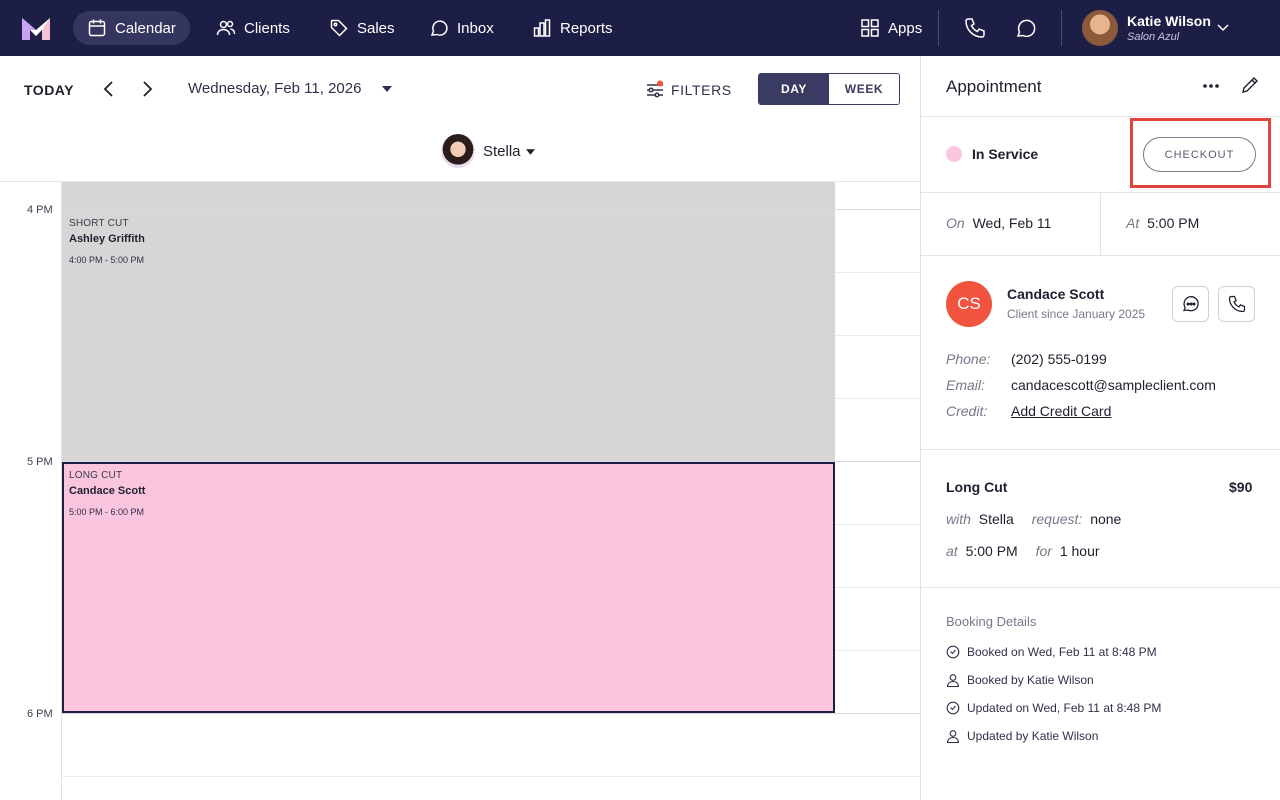 Image resolution: width=1280 pixels, height=800 pixels. I want to click on message-client-button, so click(1190, 304).